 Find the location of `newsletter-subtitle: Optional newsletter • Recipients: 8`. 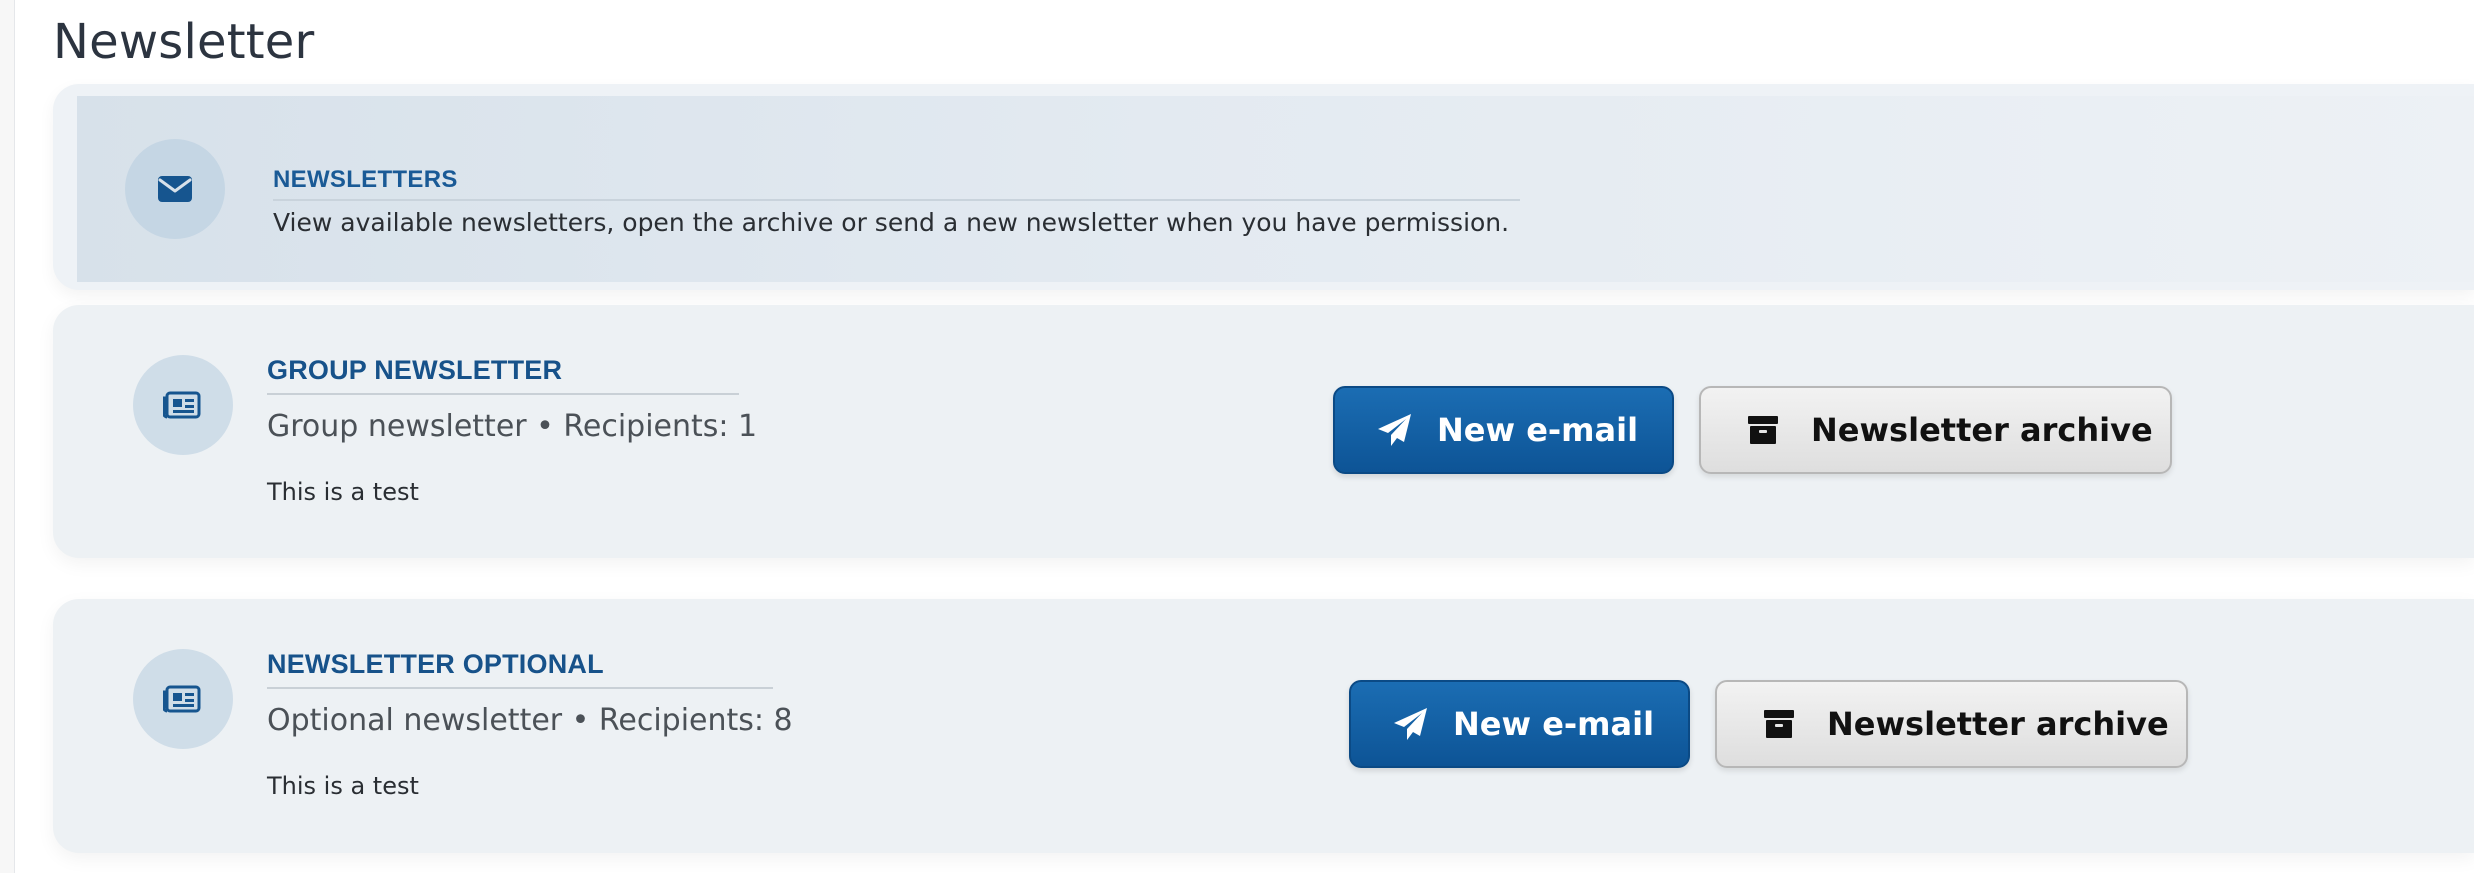

newsletter-subtitle: Optional newsletter • Recipients: 8 is located at coordinates (530, 720).